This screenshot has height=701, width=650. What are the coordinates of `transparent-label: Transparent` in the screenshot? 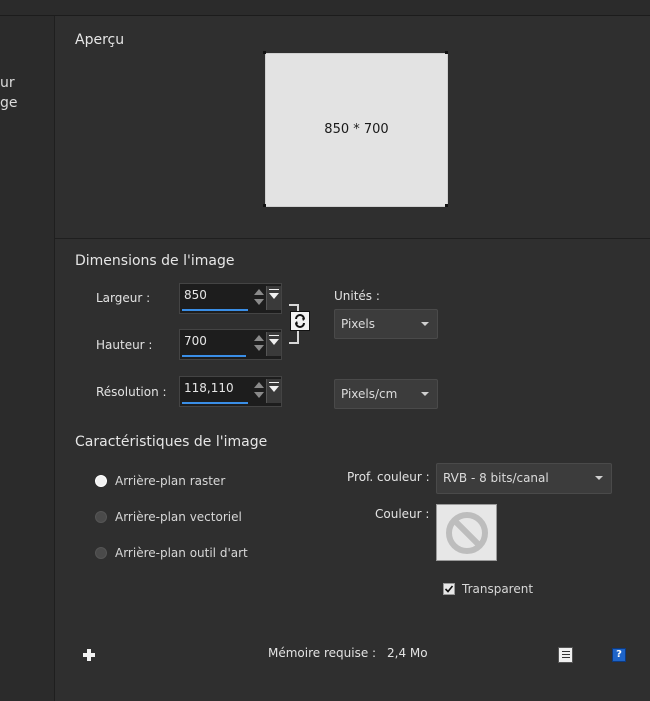 It's located at (497, 589).